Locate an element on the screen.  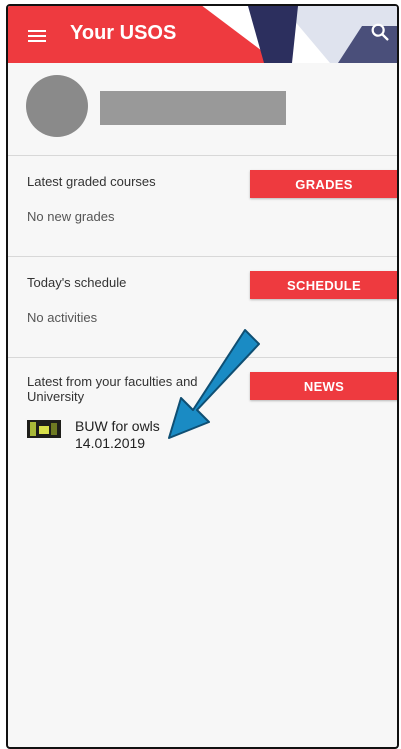
app-bar: Your USOS is located at coordinates (202, 34).